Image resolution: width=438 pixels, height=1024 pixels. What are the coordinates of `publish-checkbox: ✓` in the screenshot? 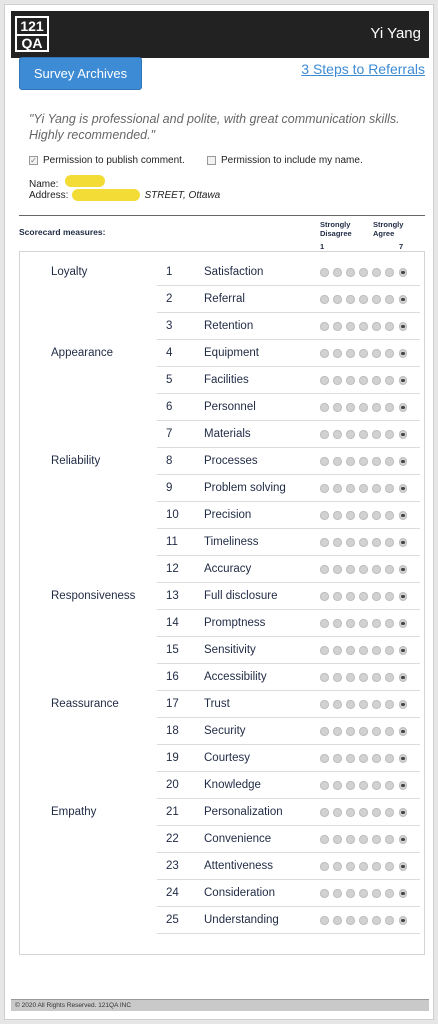 It's located at (33, 160).